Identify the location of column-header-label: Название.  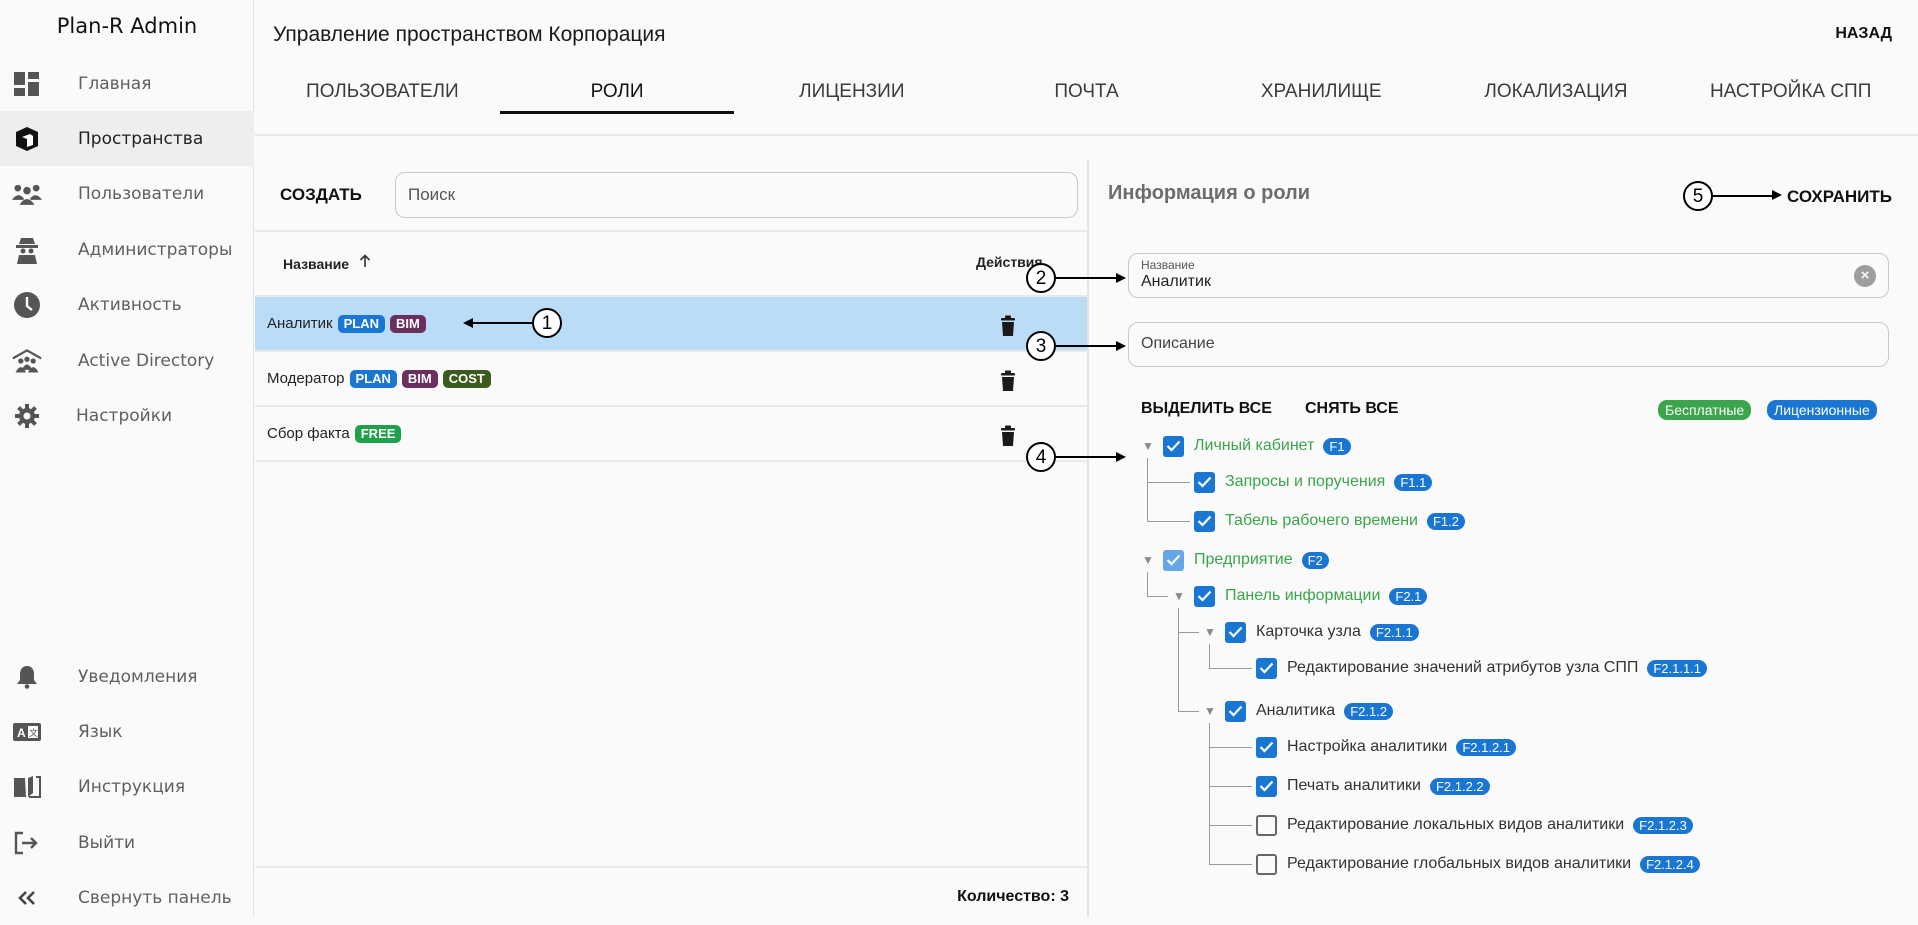
(316, 263).